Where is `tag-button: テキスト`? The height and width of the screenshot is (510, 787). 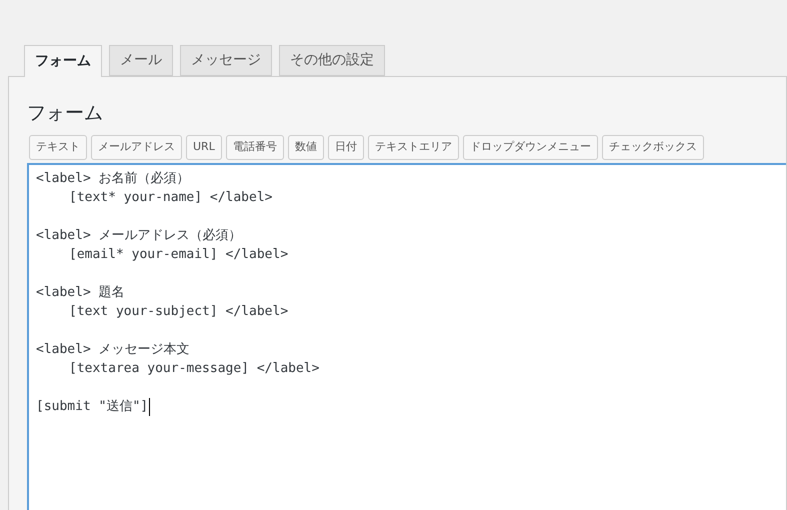
tag-button: テキスト is located at coordinates (58, 147).